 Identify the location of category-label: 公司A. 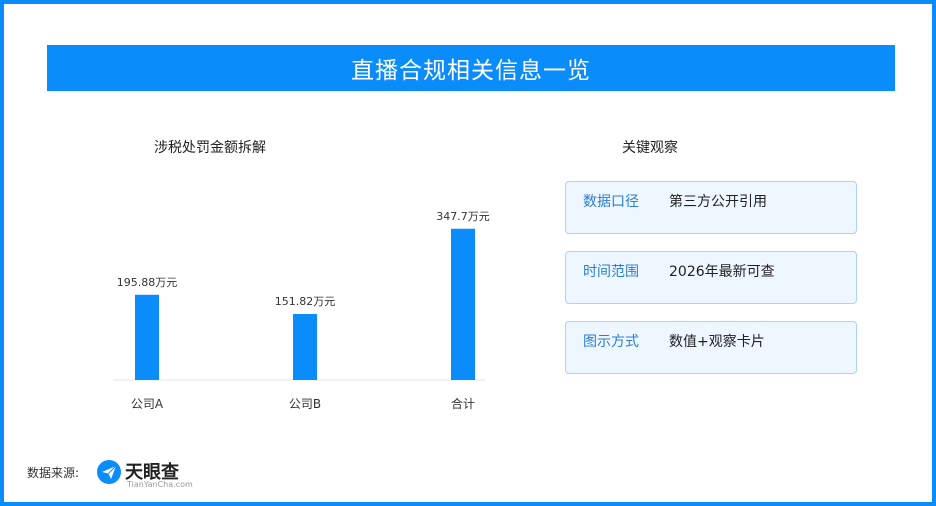
(147, 404).